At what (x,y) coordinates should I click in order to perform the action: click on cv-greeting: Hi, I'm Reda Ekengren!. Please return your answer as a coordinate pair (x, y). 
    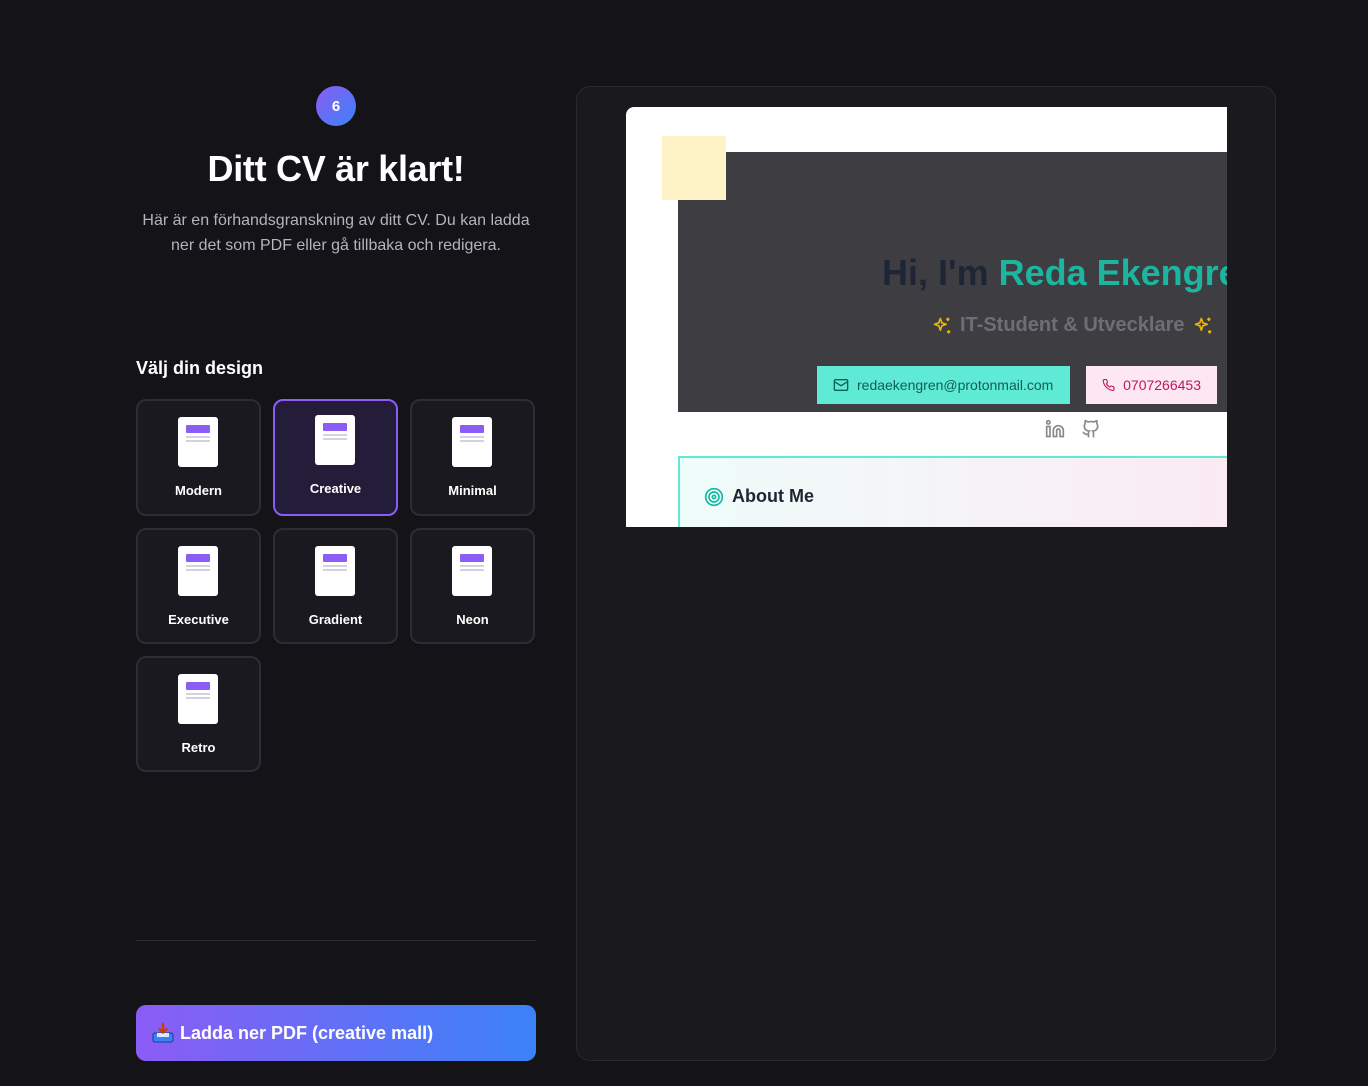
    Looking at the image, I should click on (1054, 273).